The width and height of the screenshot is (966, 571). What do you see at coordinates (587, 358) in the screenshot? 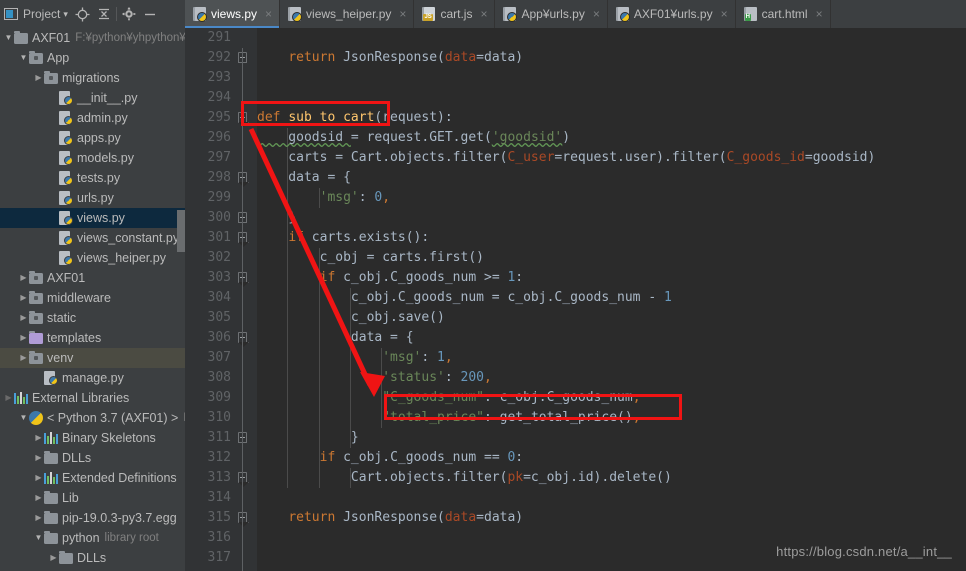
I see `code-line: 307 'msg': 1,` at bounding box center [587, 358].